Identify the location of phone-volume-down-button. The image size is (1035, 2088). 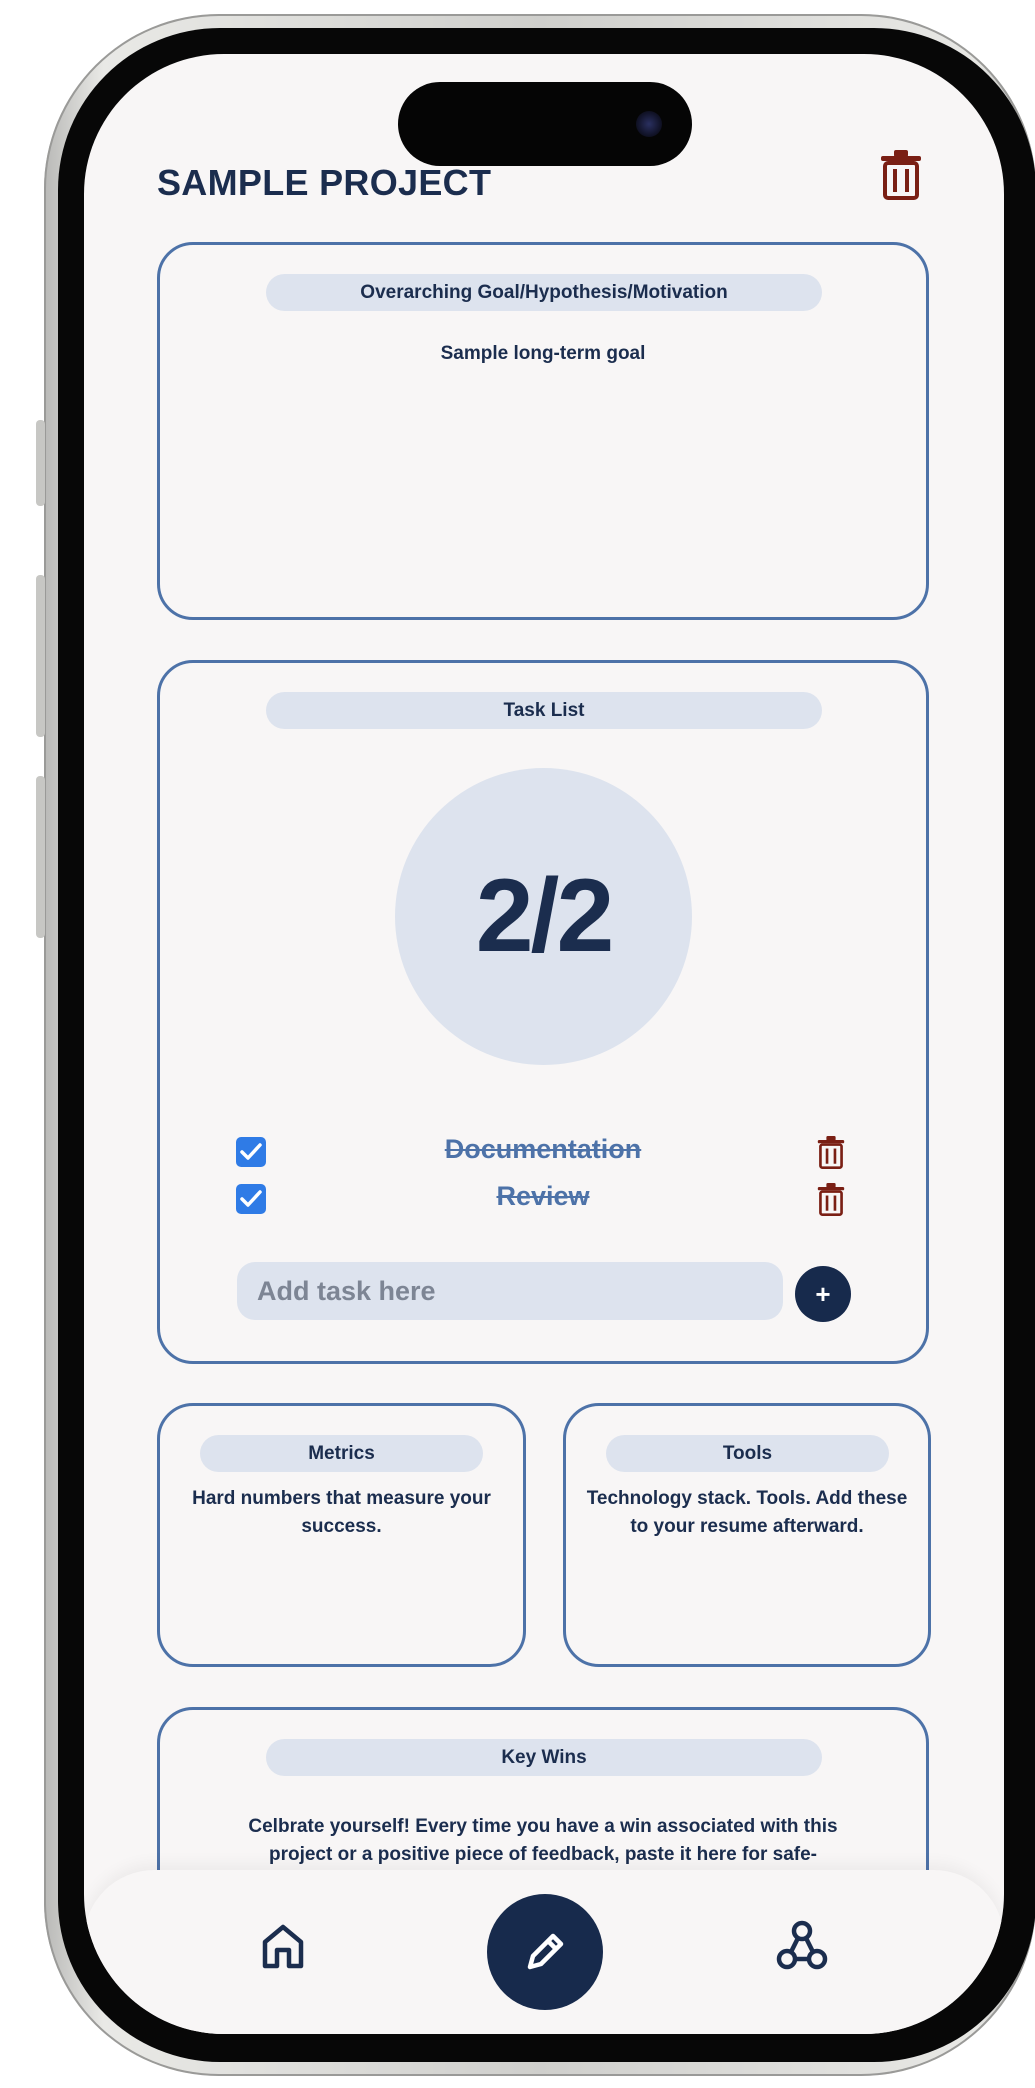
(40, 857).